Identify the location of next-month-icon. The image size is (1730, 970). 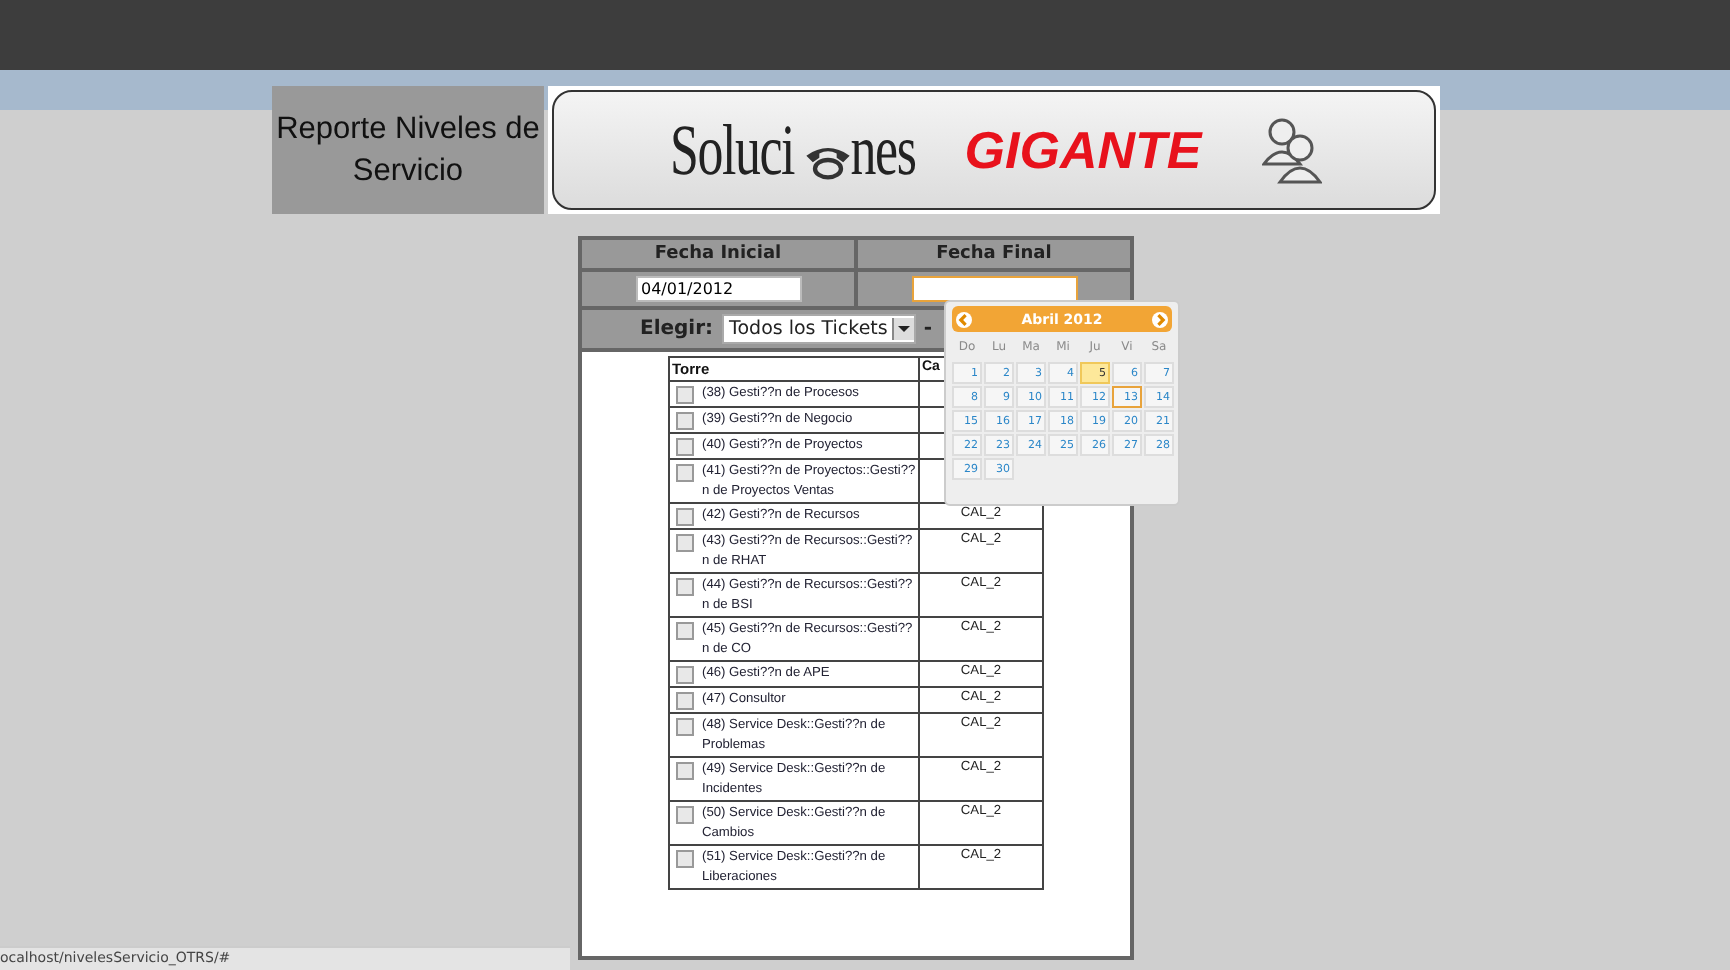
(1159, 319).